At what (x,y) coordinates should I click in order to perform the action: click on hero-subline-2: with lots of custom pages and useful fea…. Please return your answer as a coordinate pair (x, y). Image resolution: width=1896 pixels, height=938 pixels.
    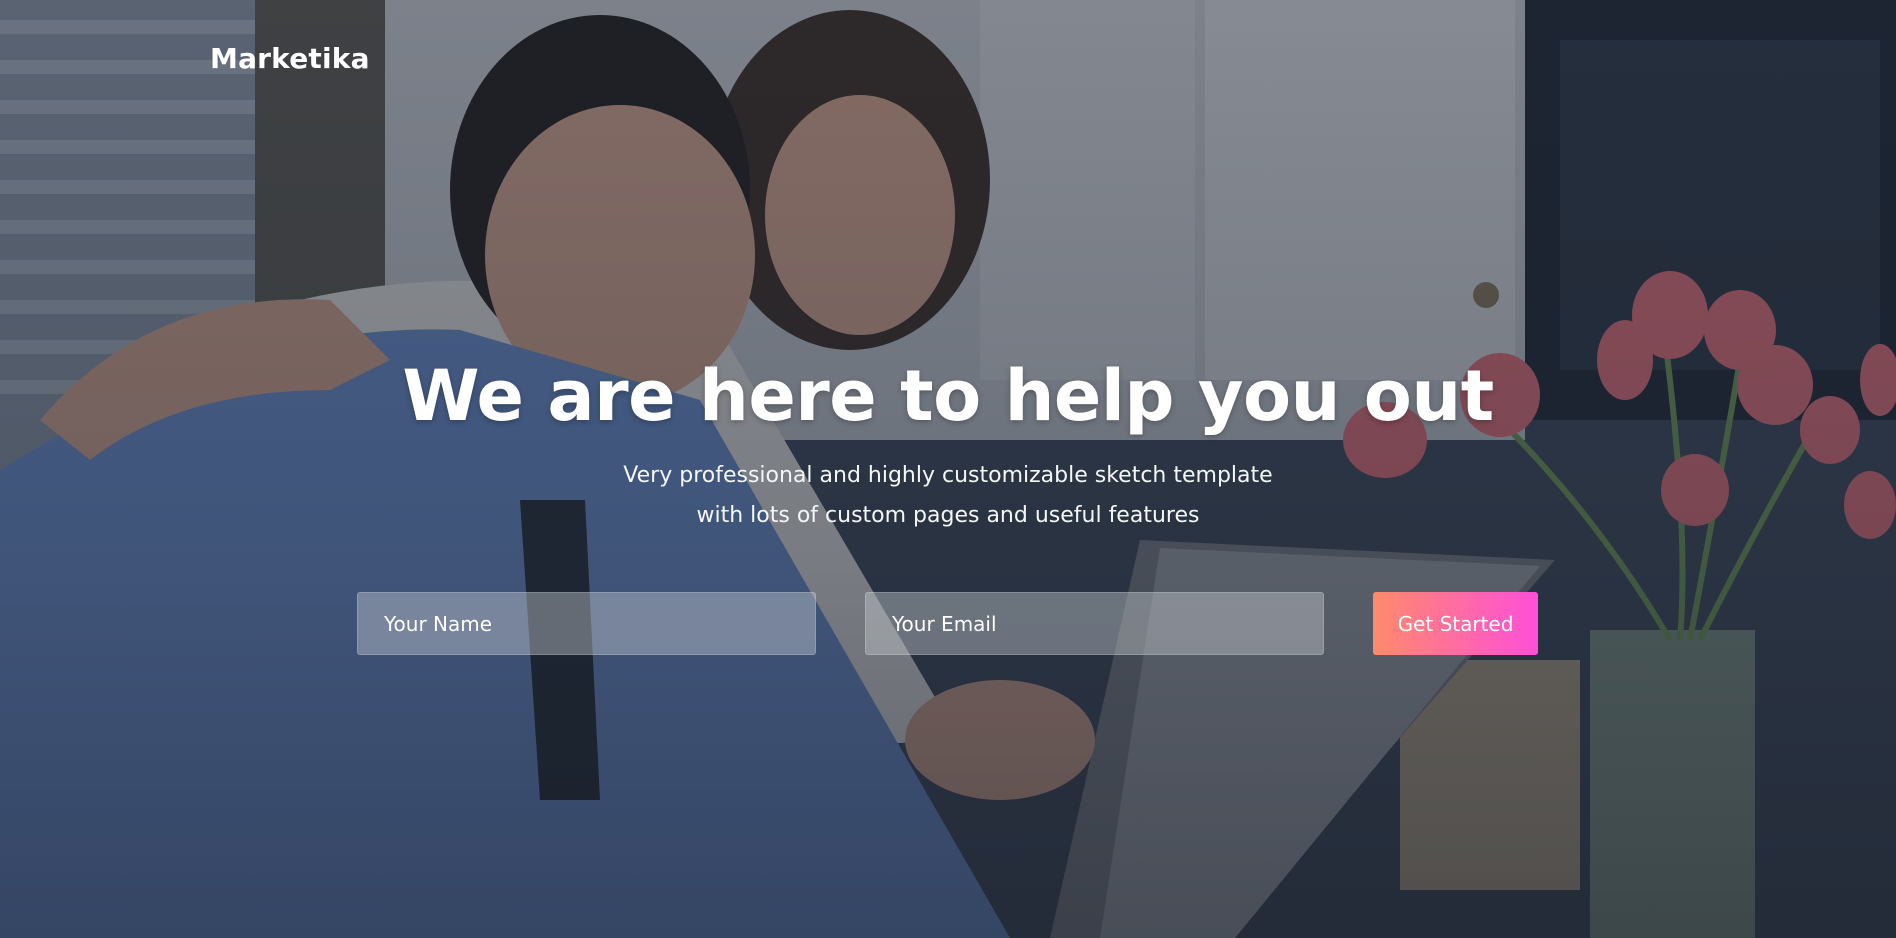
    Looking at the image, I should click on (948, 515).